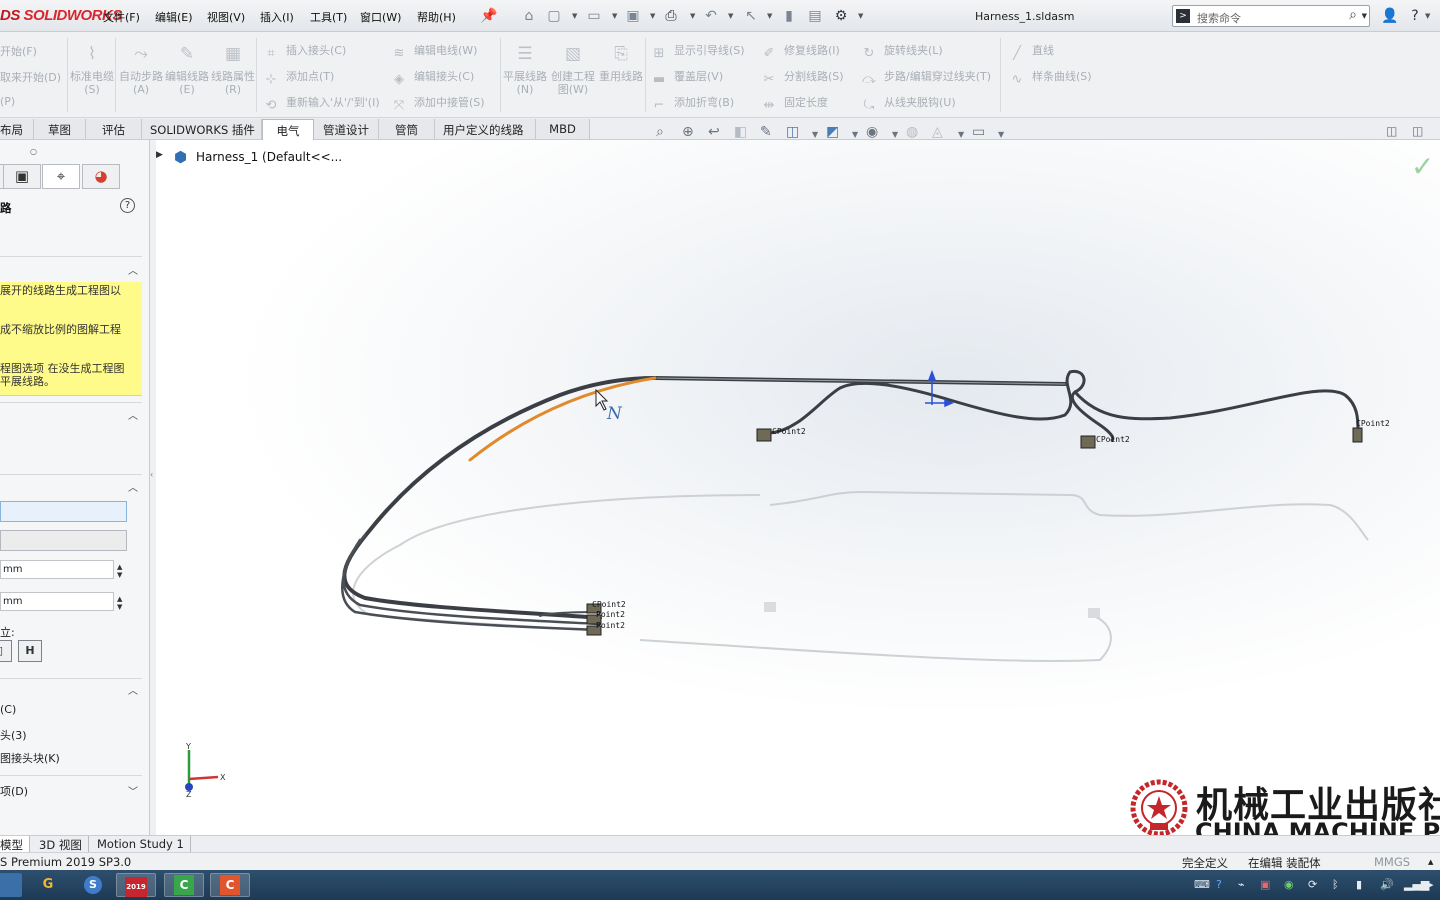 The image size is (1440, 900). What do you see at coordinates (8, 709) in the screenshot?
I see `option-item: (C)` at bounding box center [8, 709].